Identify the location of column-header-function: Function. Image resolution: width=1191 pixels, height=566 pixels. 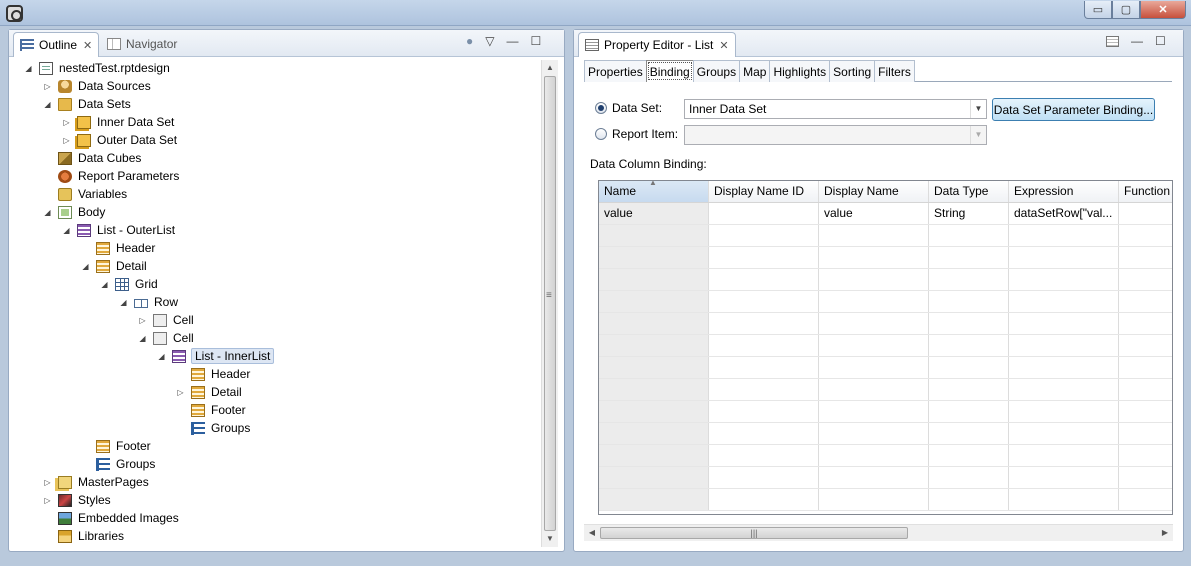
(1145, 191).